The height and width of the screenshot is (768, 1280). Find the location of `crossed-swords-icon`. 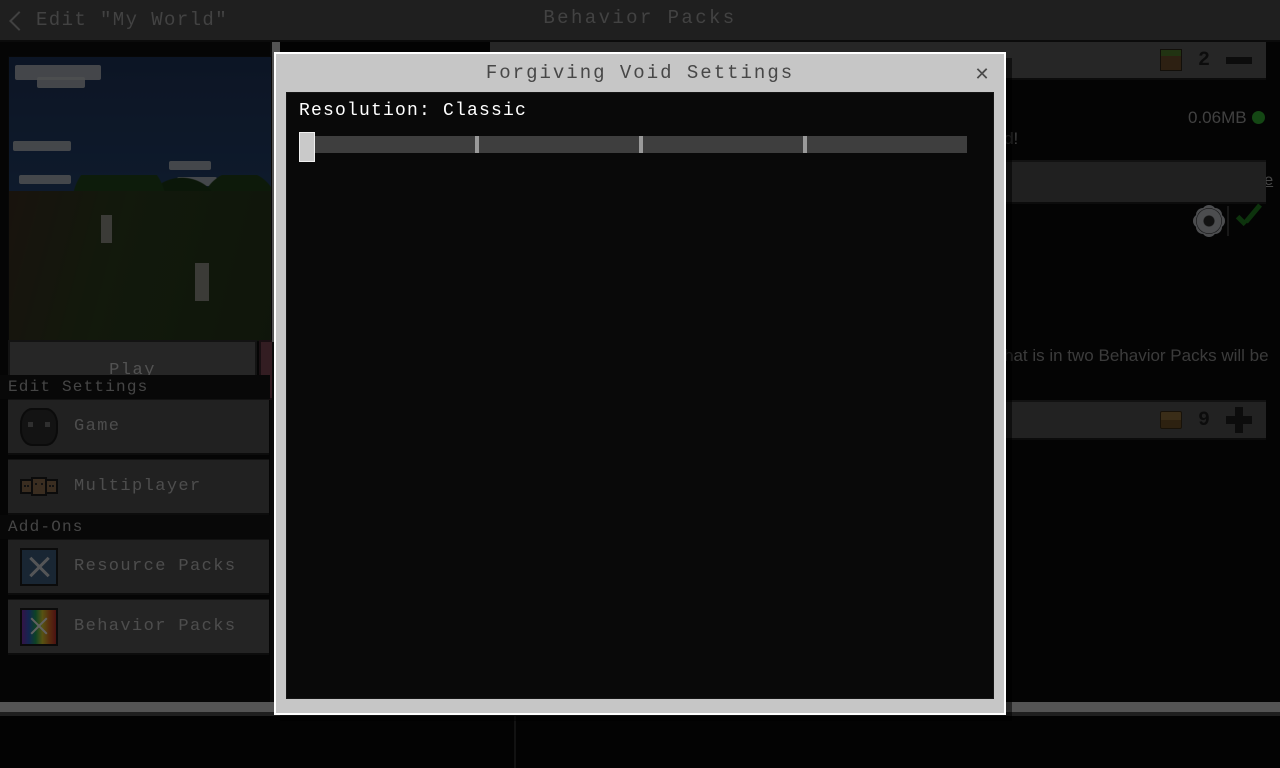

crossed-swords-icon is located at coordinates (39, 566).